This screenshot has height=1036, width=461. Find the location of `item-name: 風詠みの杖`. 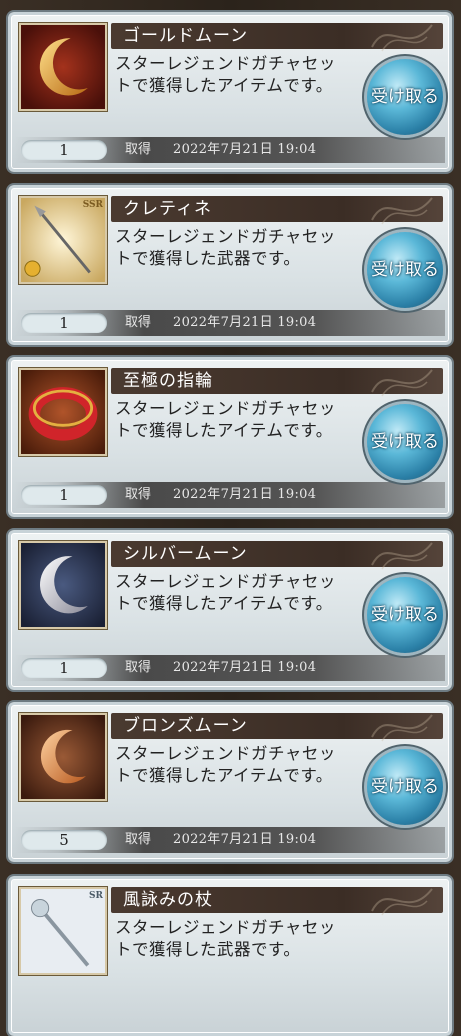

item-name: 風詠みの杖 is located at coordinates (168, 900).